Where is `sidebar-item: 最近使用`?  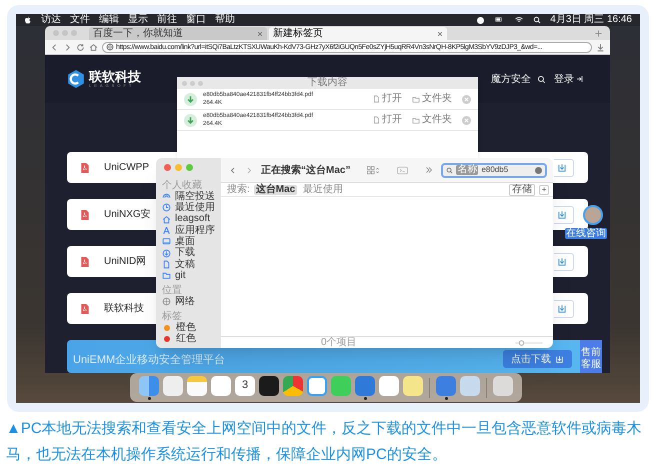 sidebar-item: 最近使用 is located at coordinates (188, 208).